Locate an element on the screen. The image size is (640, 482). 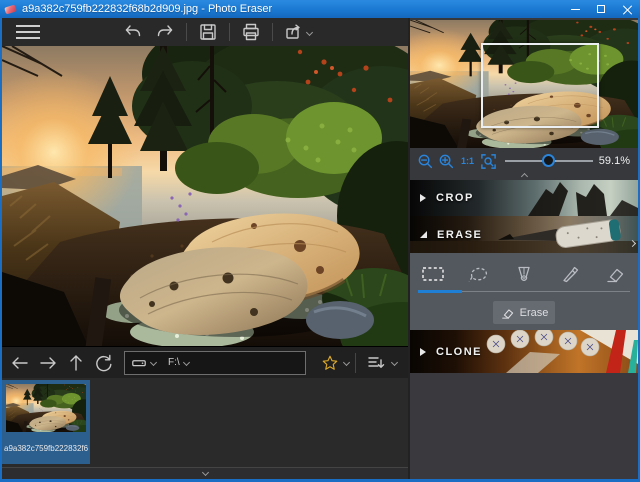
favorites-button is located at coordinates (330, 363).